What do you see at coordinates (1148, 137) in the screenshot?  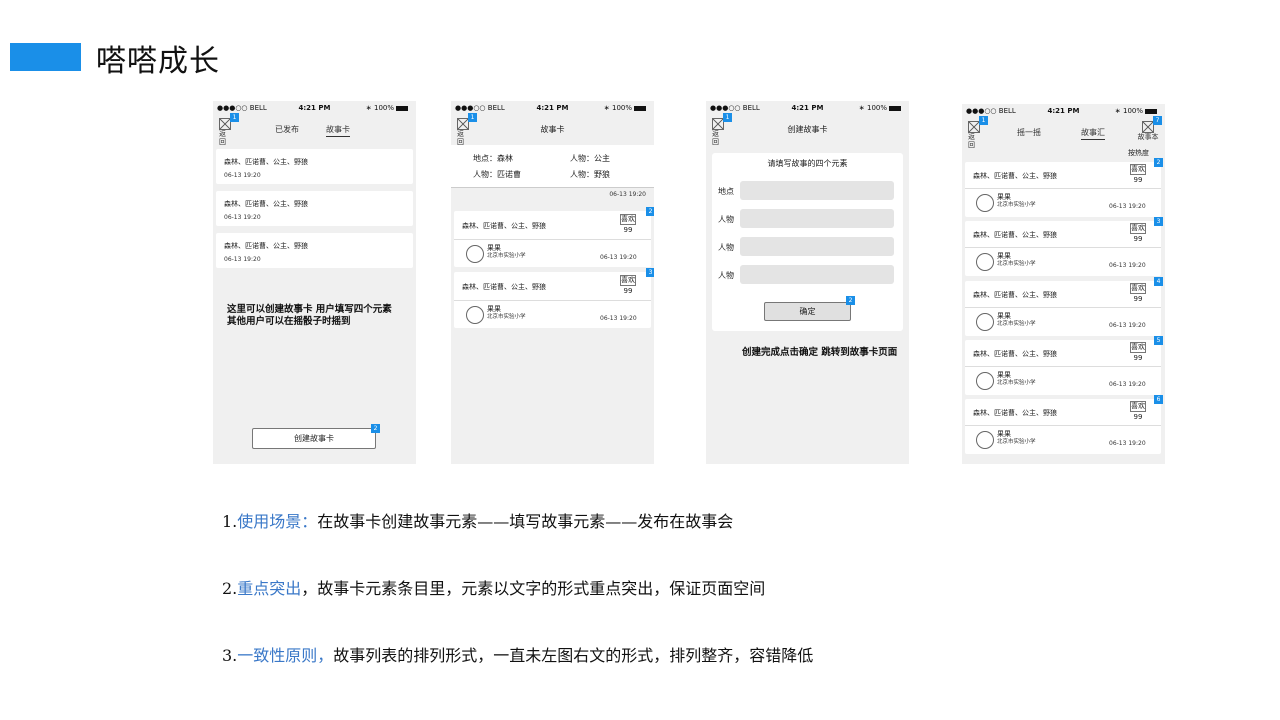 I see `storybook-label: 故事本` at bounding box center [1148, 137].